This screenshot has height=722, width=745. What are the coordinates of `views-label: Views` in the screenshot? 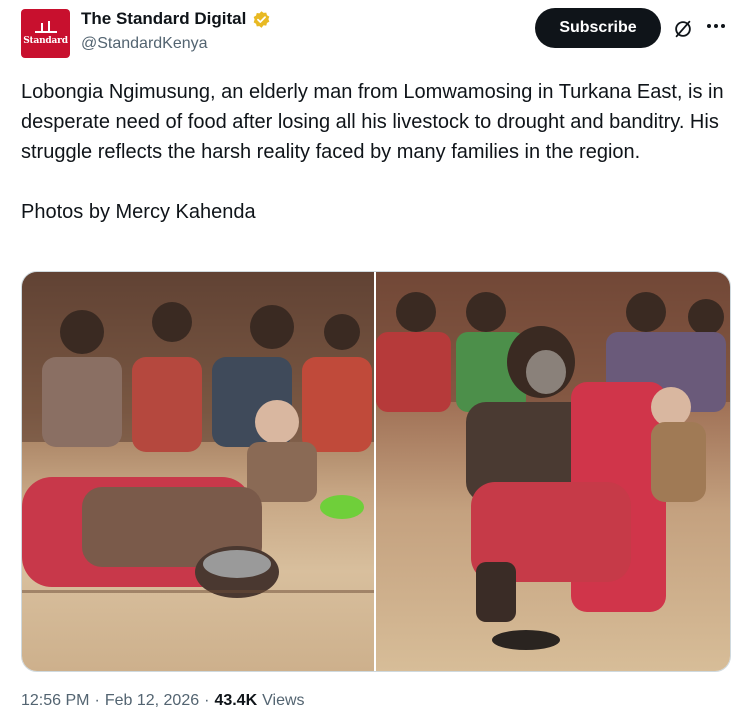 It's located at (283, 700).